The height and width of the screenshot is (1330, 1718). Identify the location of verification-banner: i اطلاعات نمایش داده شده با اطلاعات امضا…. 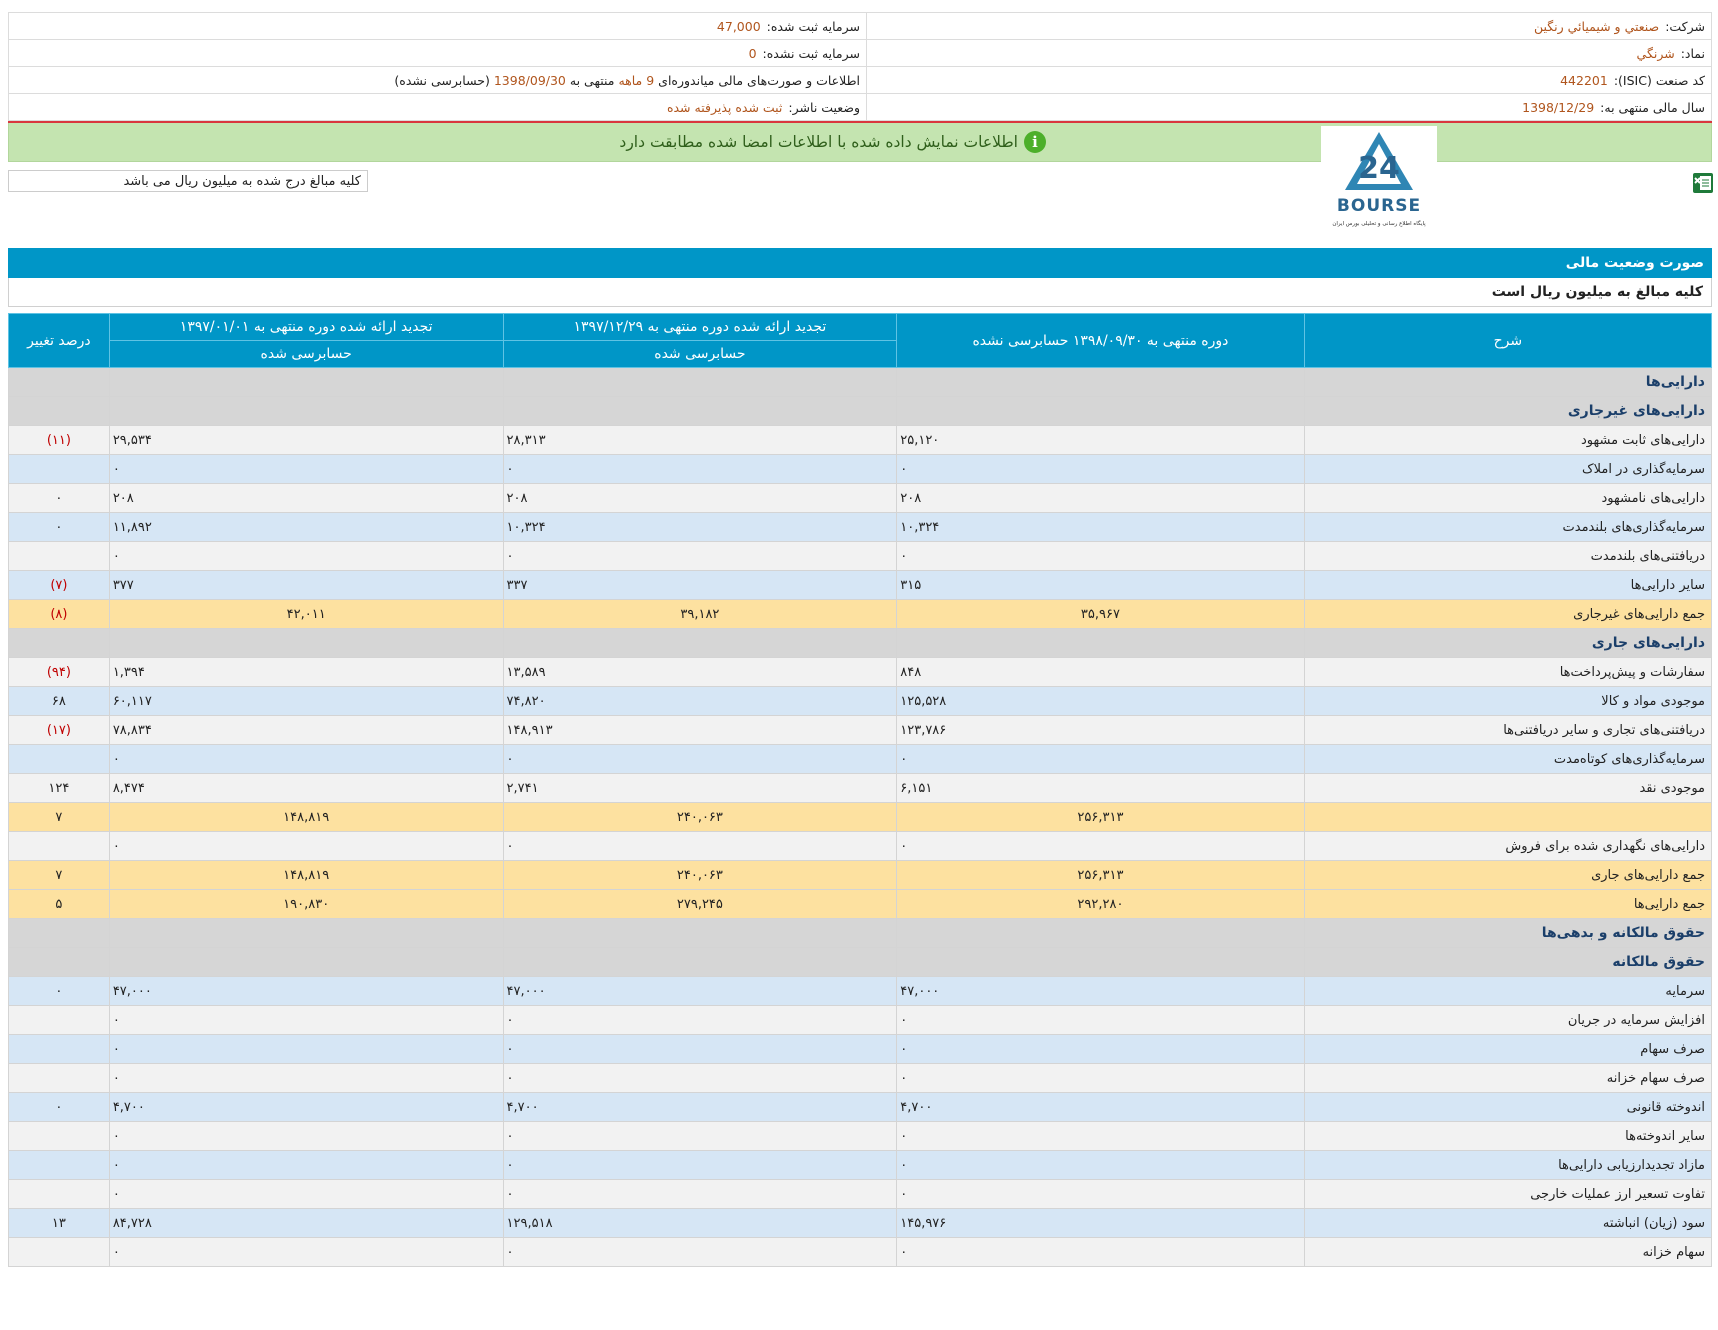
(860, 142).